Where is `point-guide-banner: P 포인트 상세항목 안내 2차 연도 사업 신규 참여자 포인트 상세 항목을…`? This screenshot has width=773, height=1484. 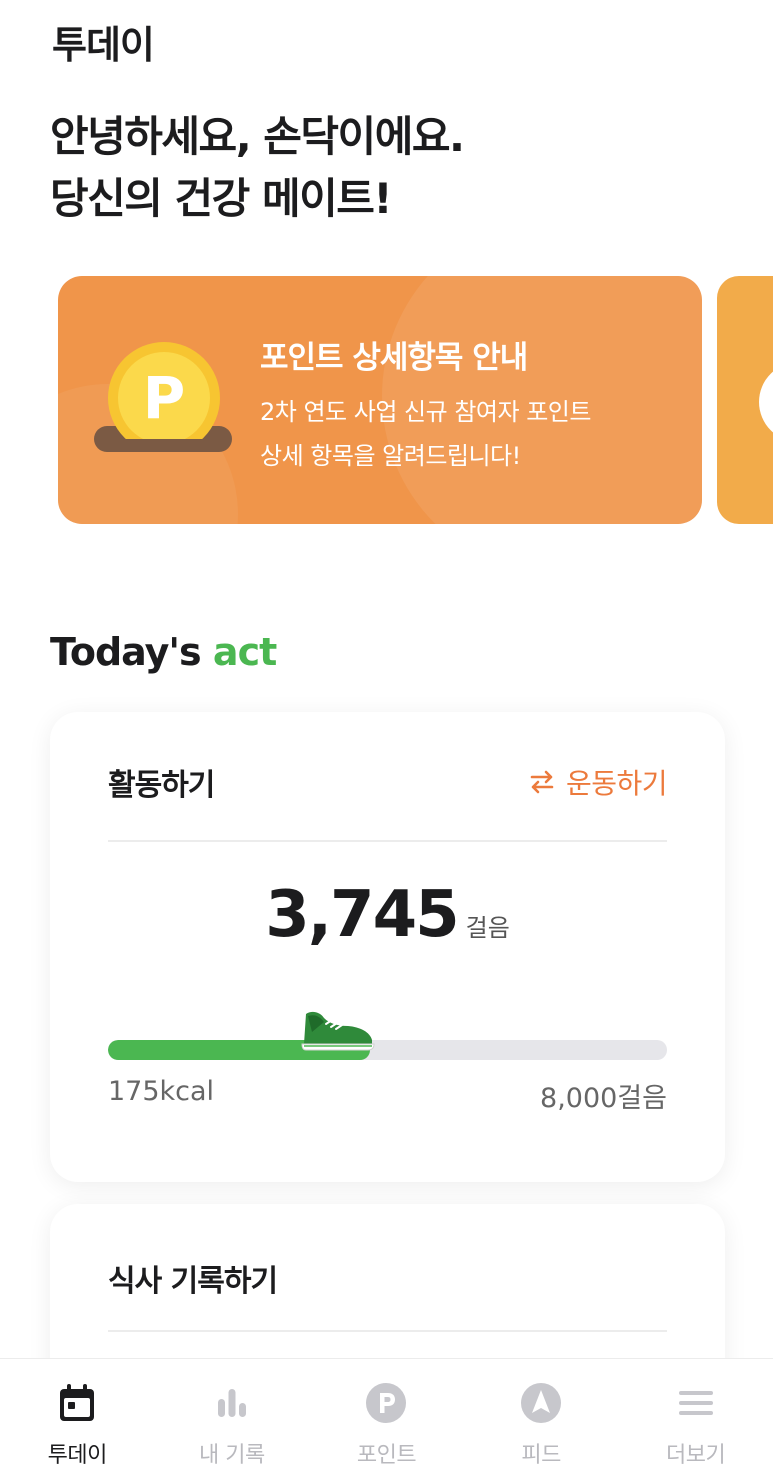
point-guide-banner: P 포인트 상세항목 안내 2차 연도 사업 신규 참여자 포인트 상세 항목을… is located at coordinates (380, 400).